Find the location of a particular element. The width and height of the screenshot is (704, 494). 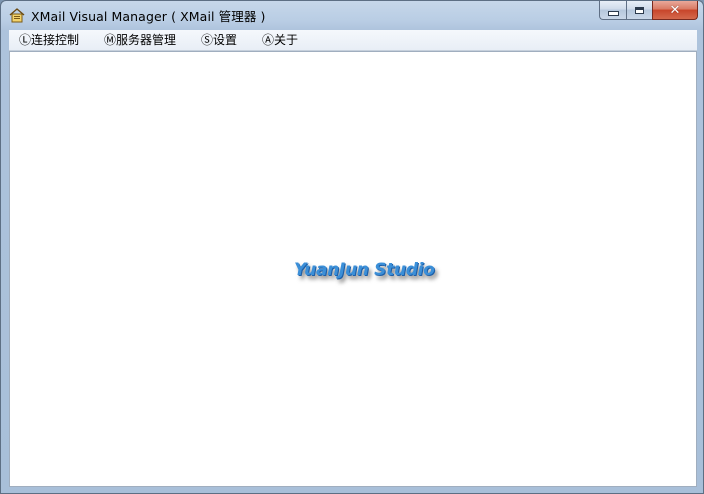

caption-buttons: ✕ is located at coordinates (648, 11).